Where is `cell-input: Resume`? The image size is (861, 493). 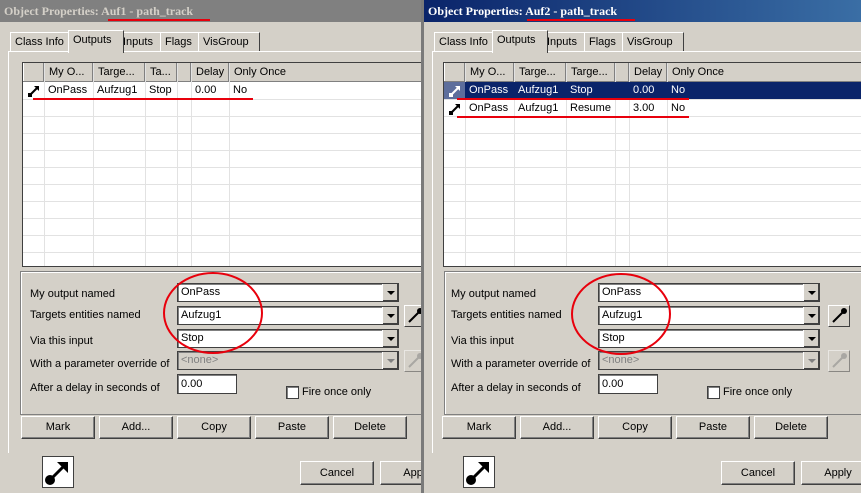 cell-input: Resume is located at coordinates (590, 108).